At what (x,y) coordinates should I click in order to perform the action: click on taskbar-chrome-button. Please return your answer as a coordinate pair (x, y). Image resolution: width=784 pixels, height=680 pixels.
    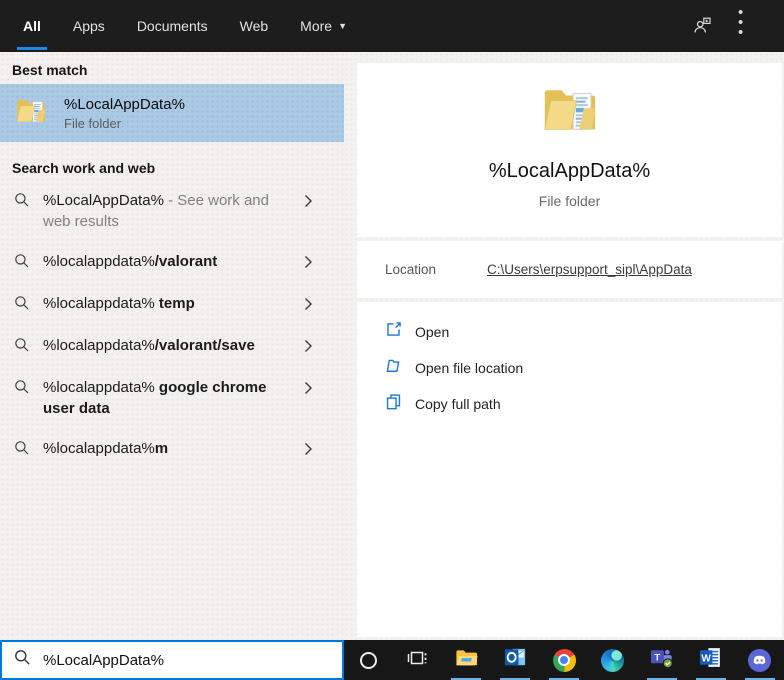
    Looking at the image, I should click on (564, 660).